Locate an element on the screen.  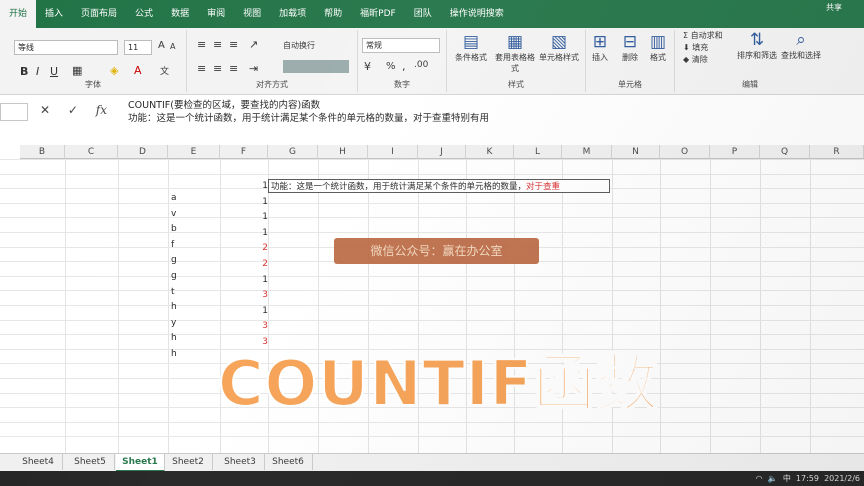
column-header-q: Q is located at coordinates (785, 152).